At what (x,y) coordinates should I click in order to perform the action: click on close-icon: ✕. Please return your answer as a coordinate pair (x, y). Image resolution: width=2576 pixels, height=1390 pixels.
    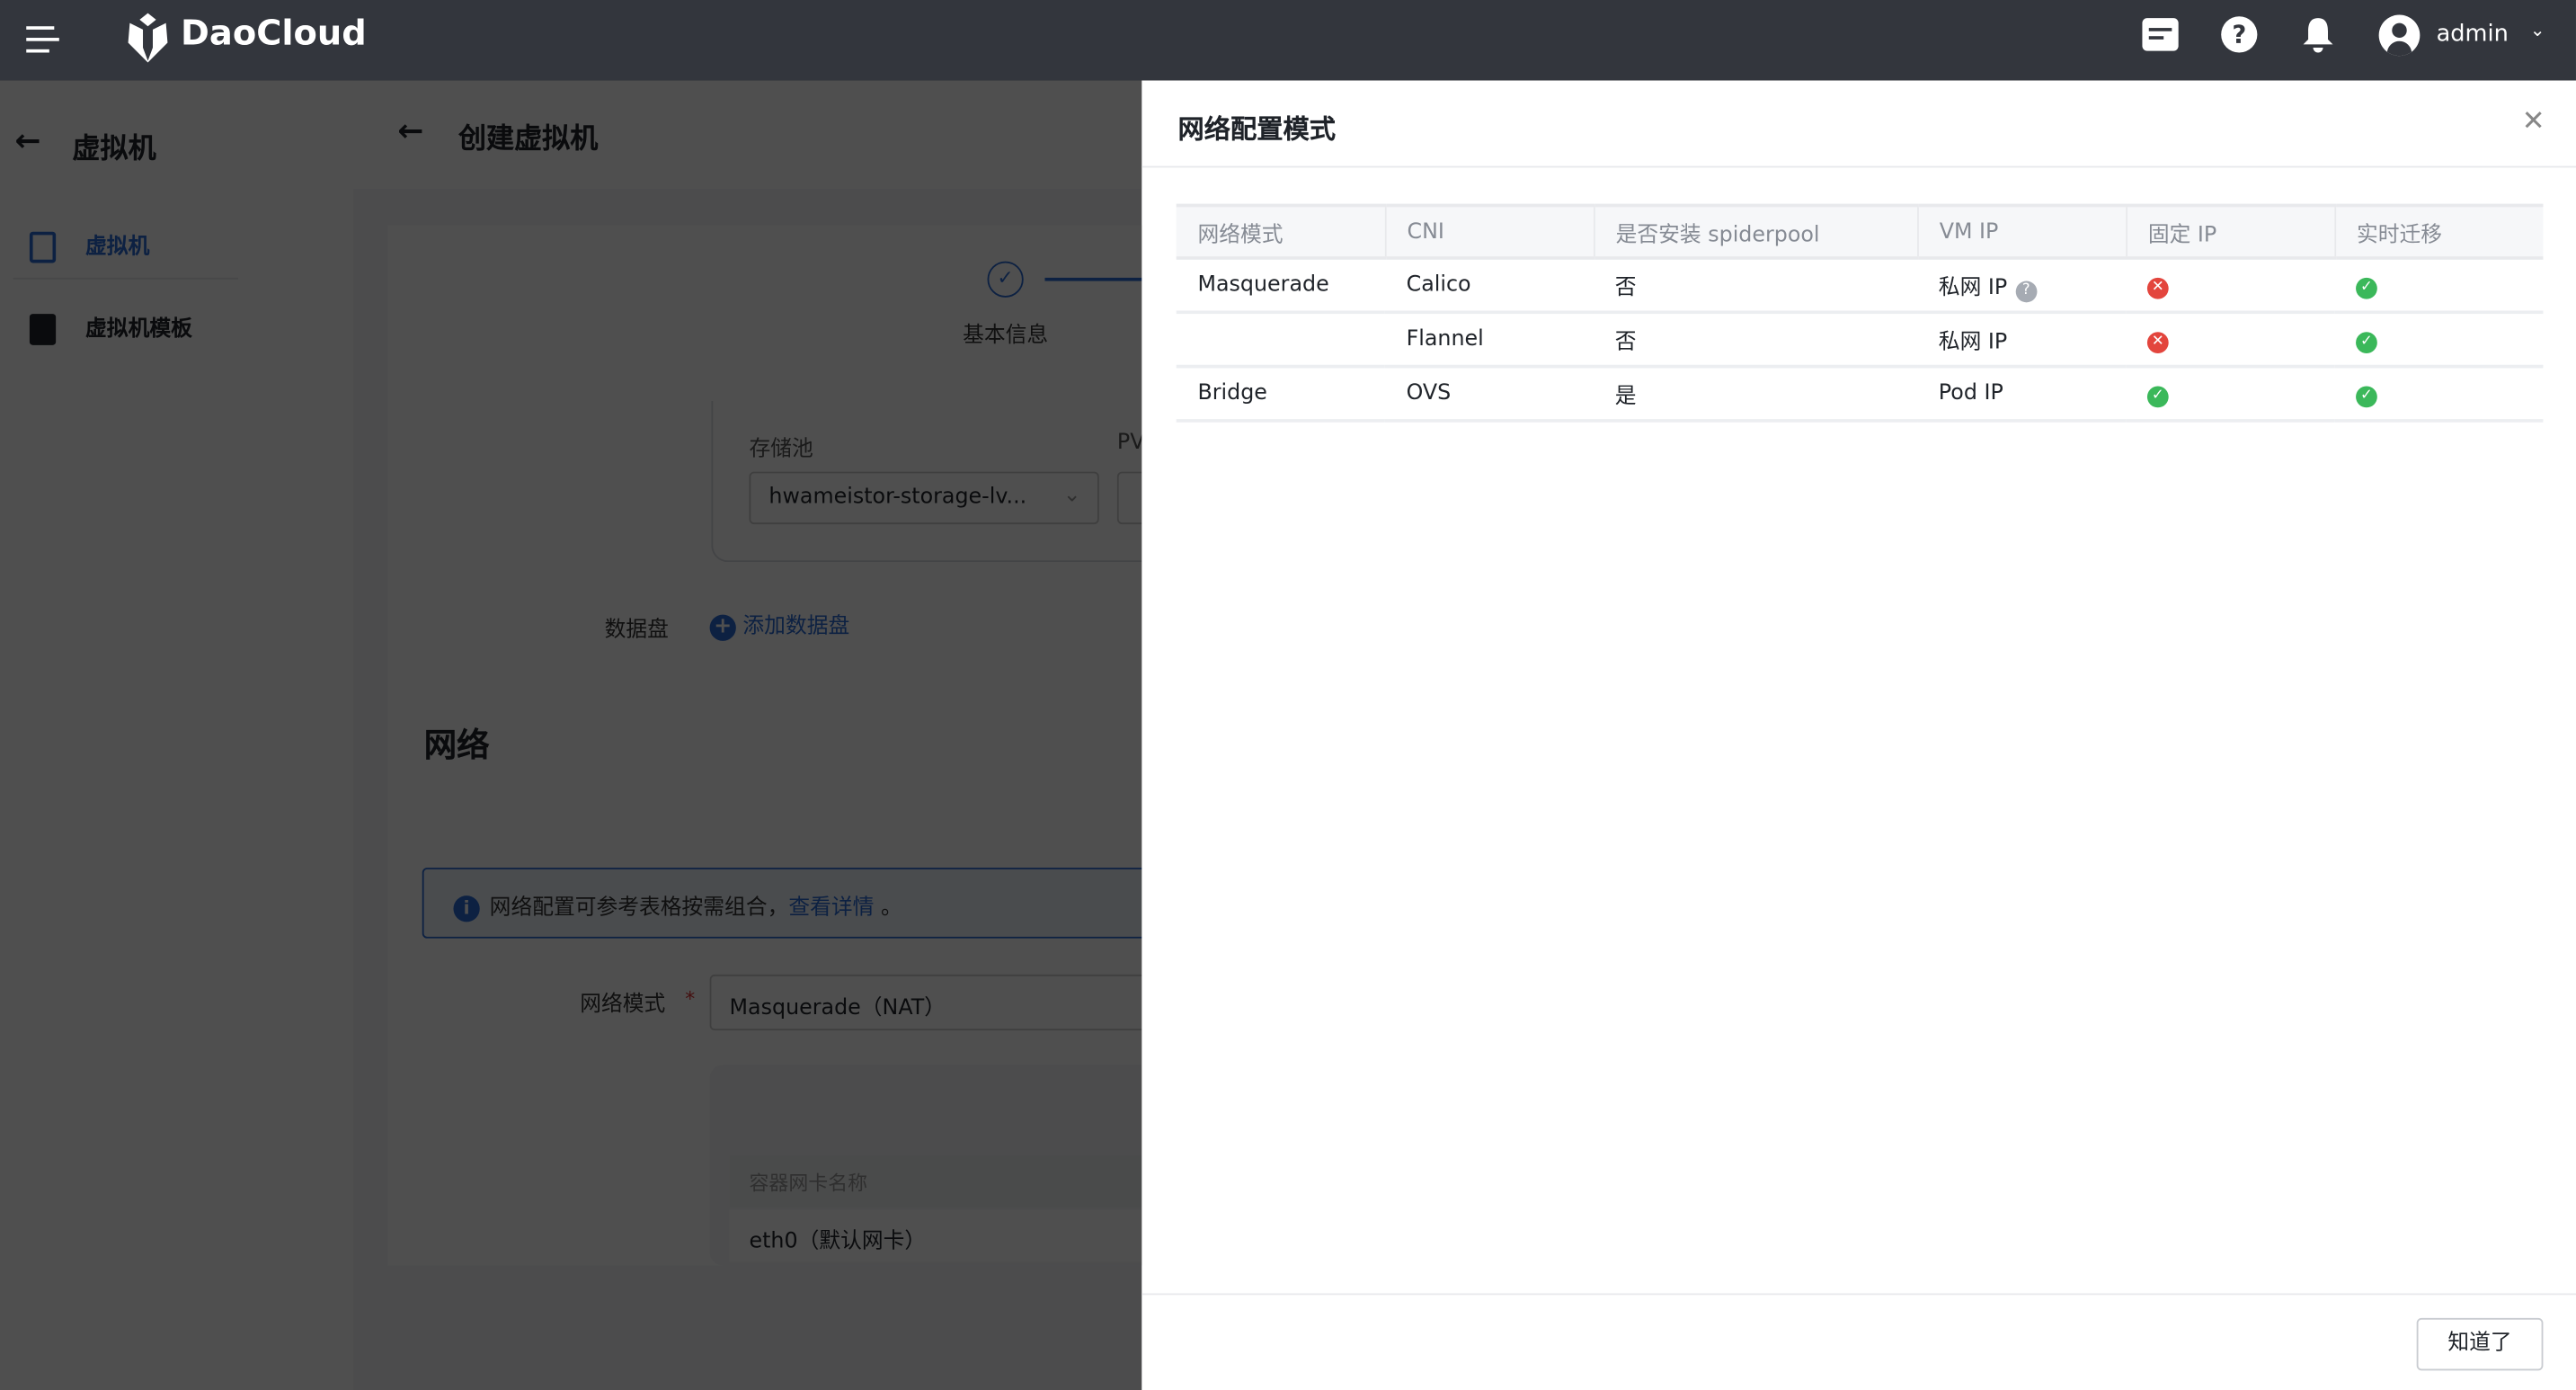
    Looking at the image, I should click on (2533, 121).